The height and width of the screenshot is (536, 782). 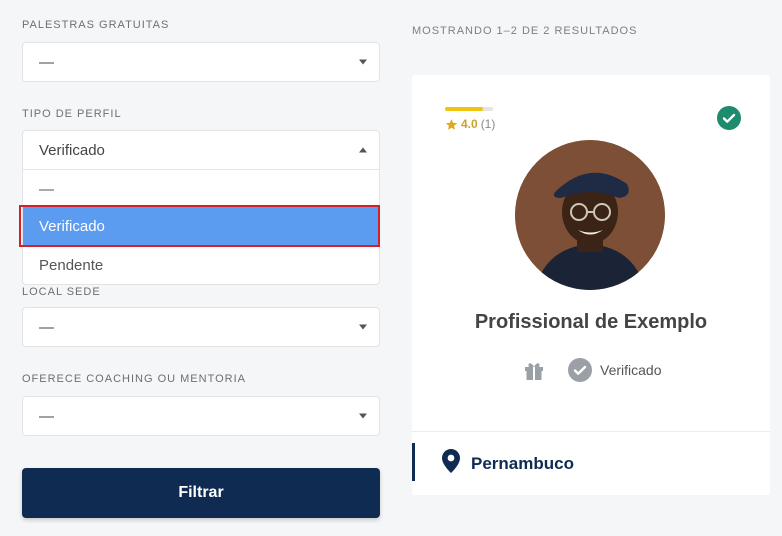 I want to click on rating-score: 4.0, so click(x=469, y=124).